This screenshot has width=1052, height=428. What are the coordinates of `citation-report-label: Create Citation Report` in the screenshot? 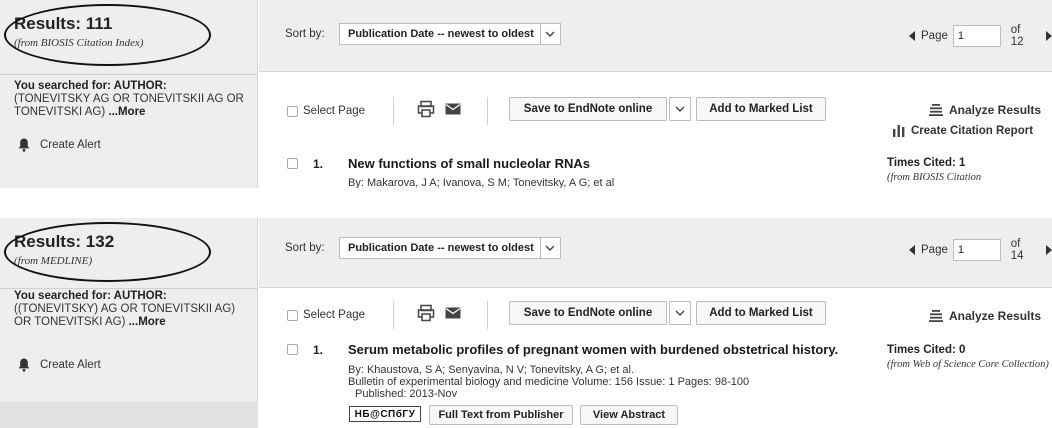 It's located at (972, 131).